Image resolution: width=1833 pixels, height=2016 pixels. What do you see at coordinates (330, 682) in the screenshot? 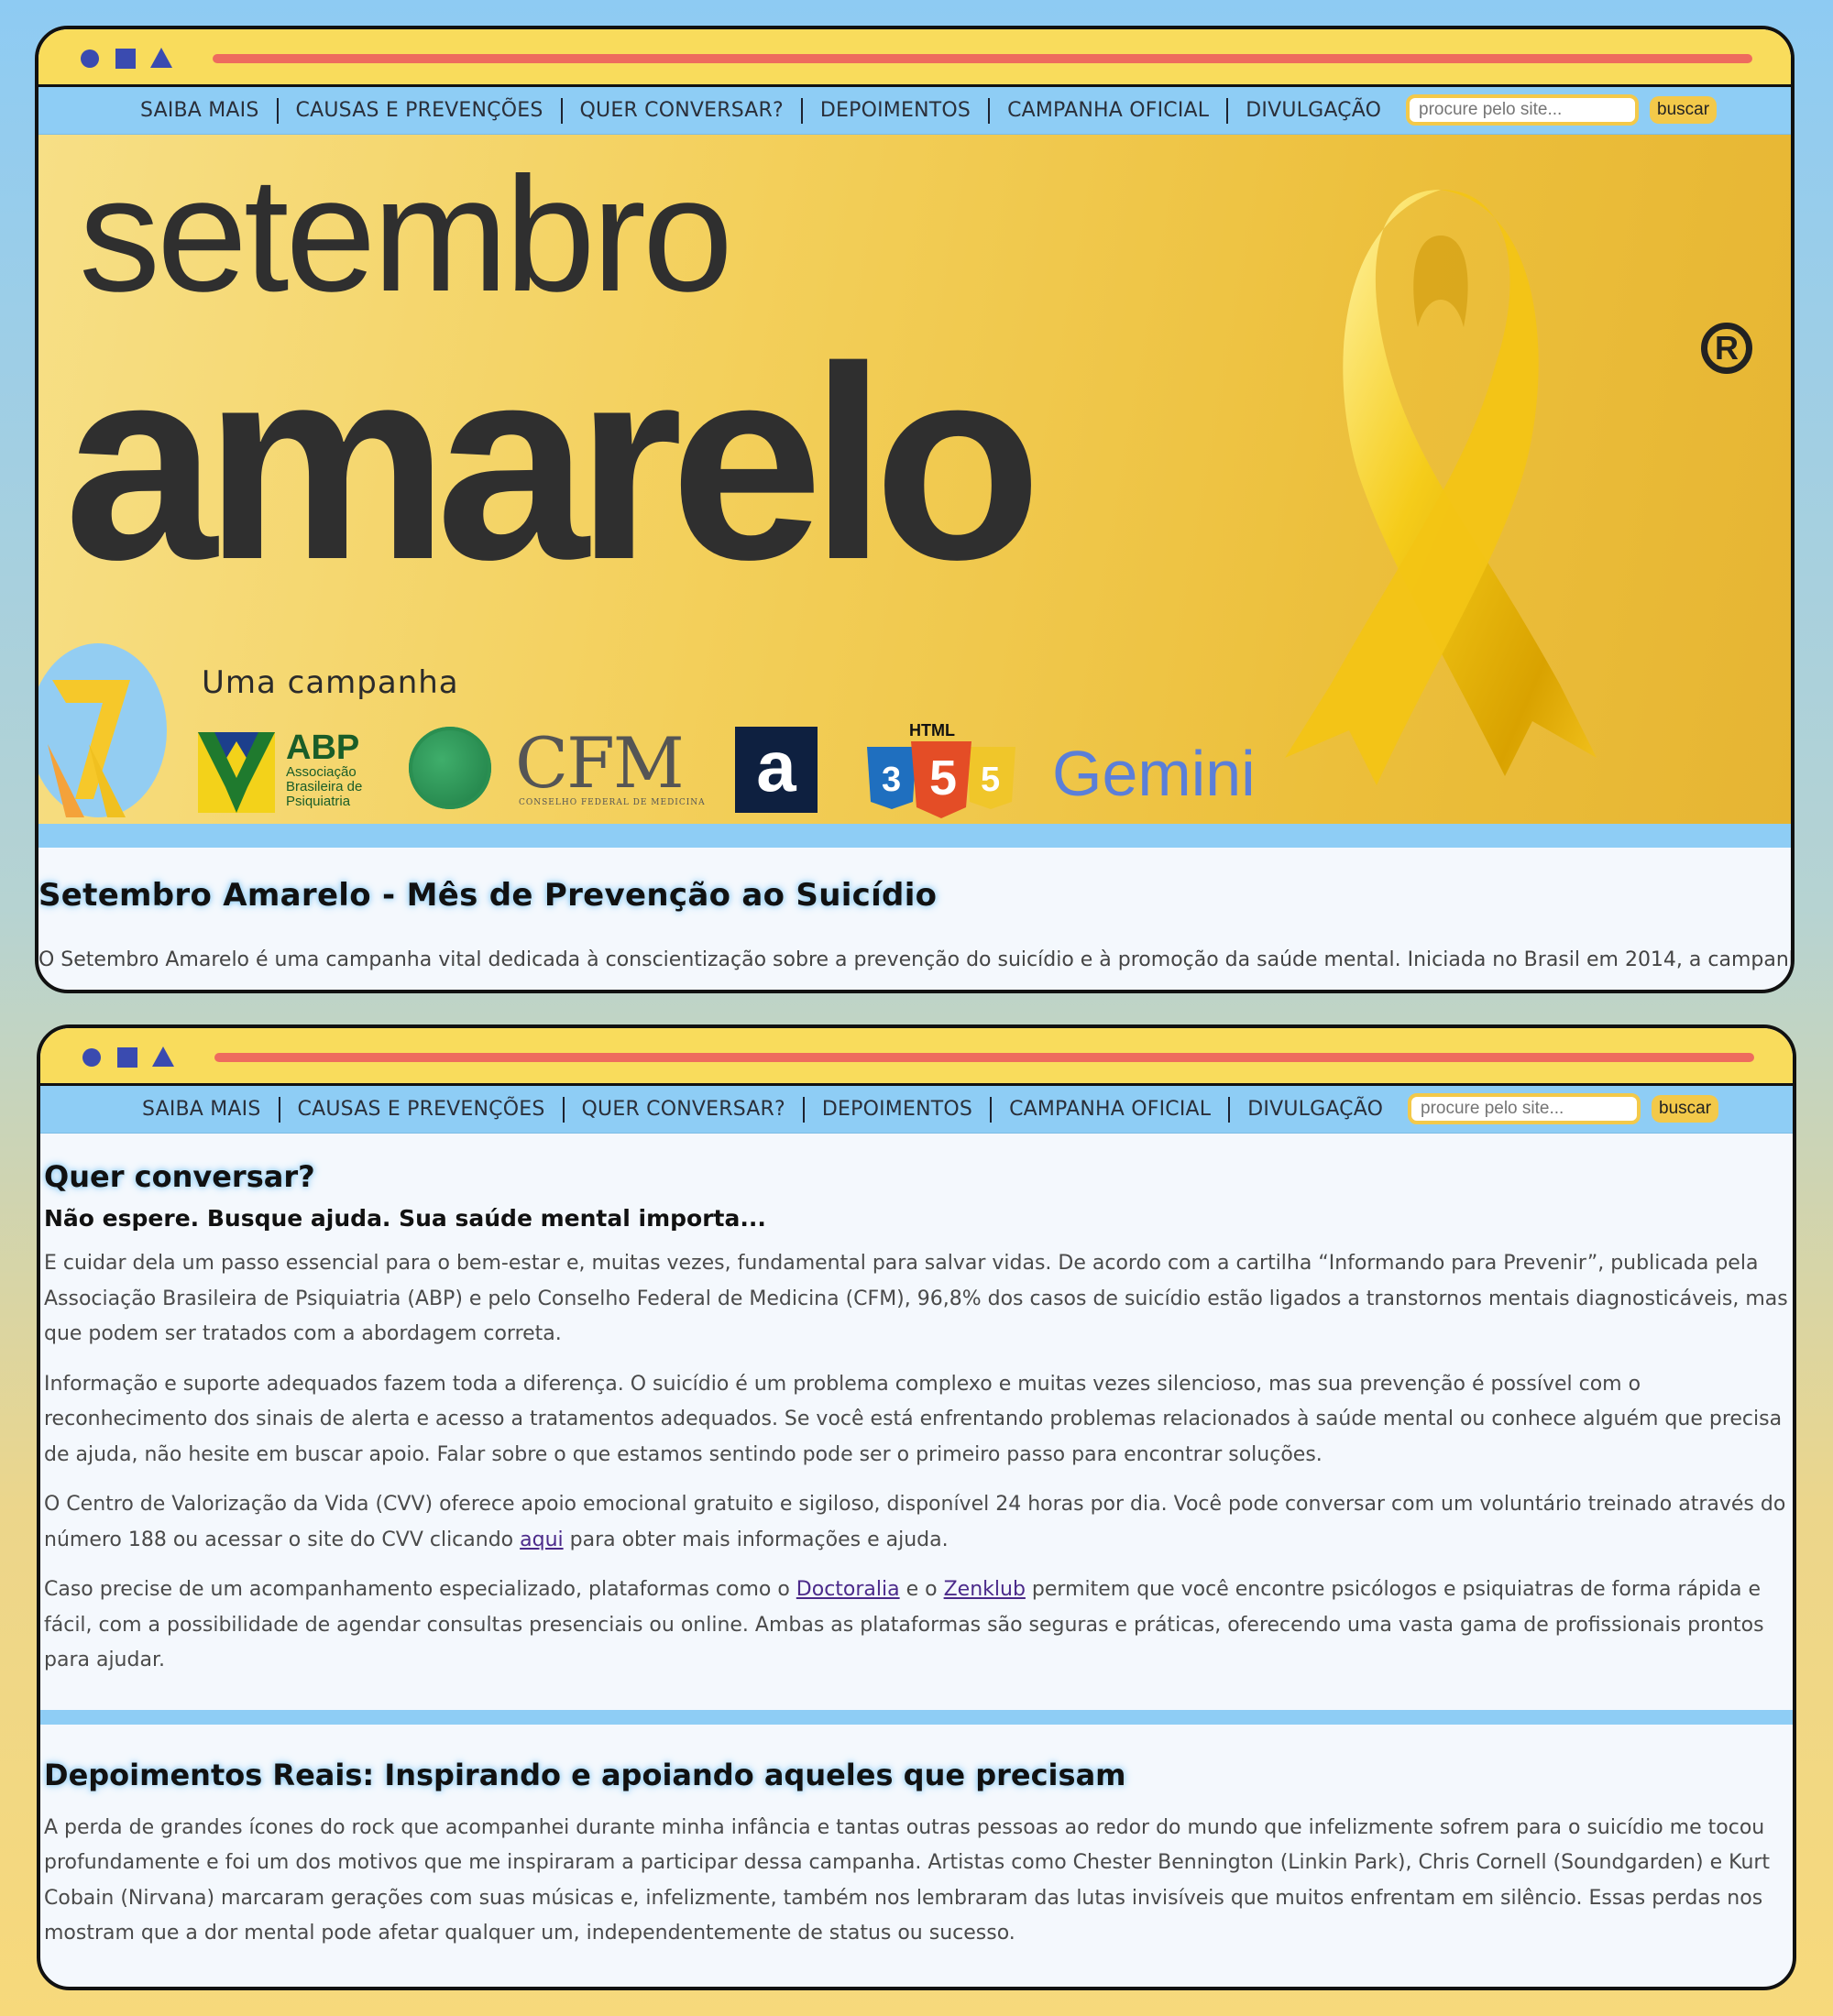
I see `campaign-label: Uma campanha` at bounding box center [330, 682].